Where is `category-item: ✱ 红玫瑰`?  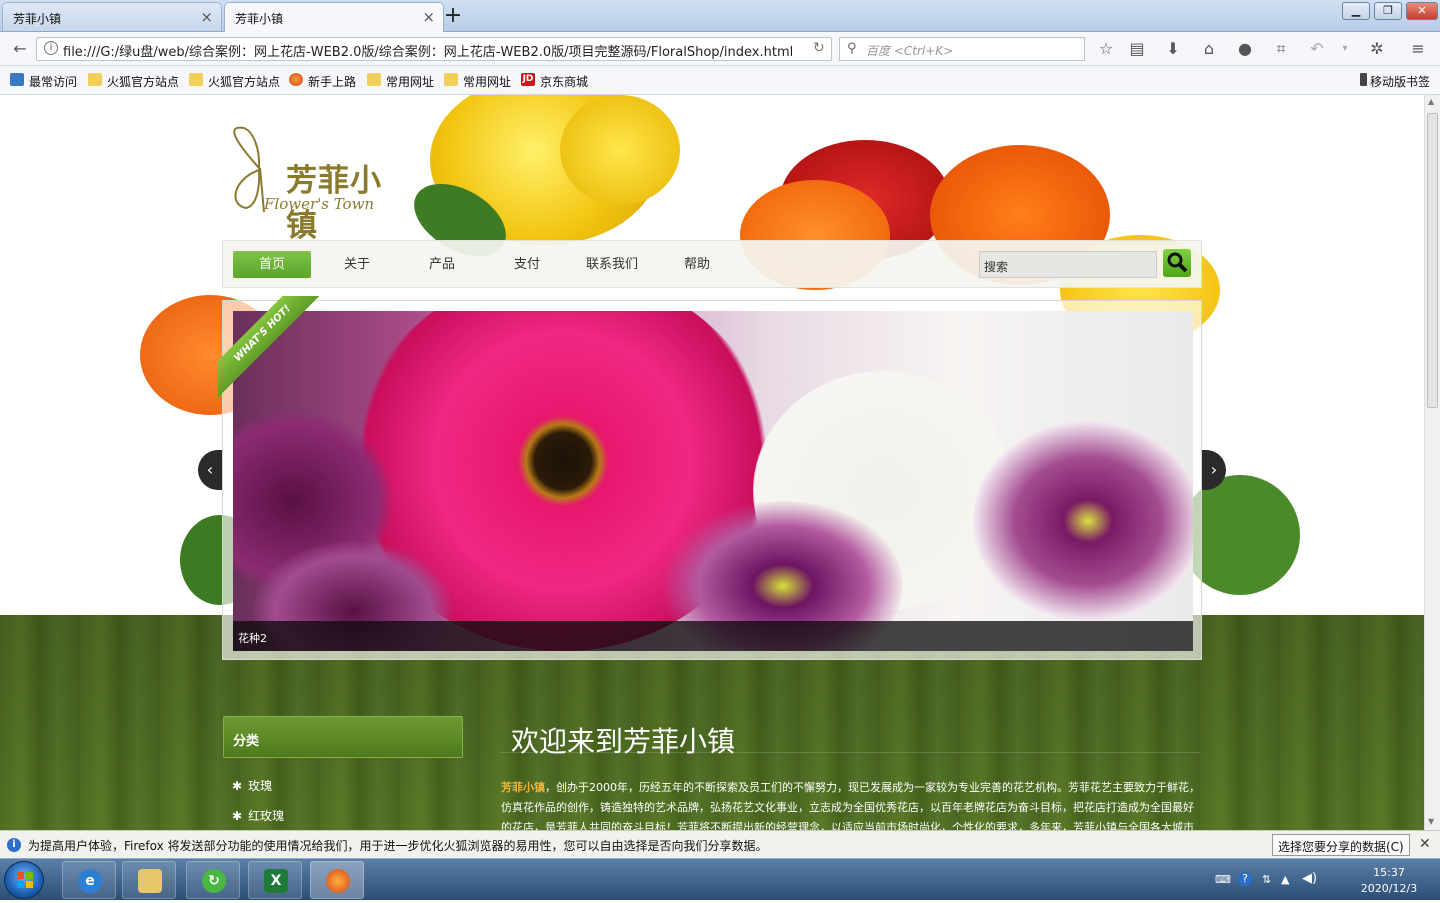
category-item: ✱ 红玫瑰 is located at coordinates (258, 815).